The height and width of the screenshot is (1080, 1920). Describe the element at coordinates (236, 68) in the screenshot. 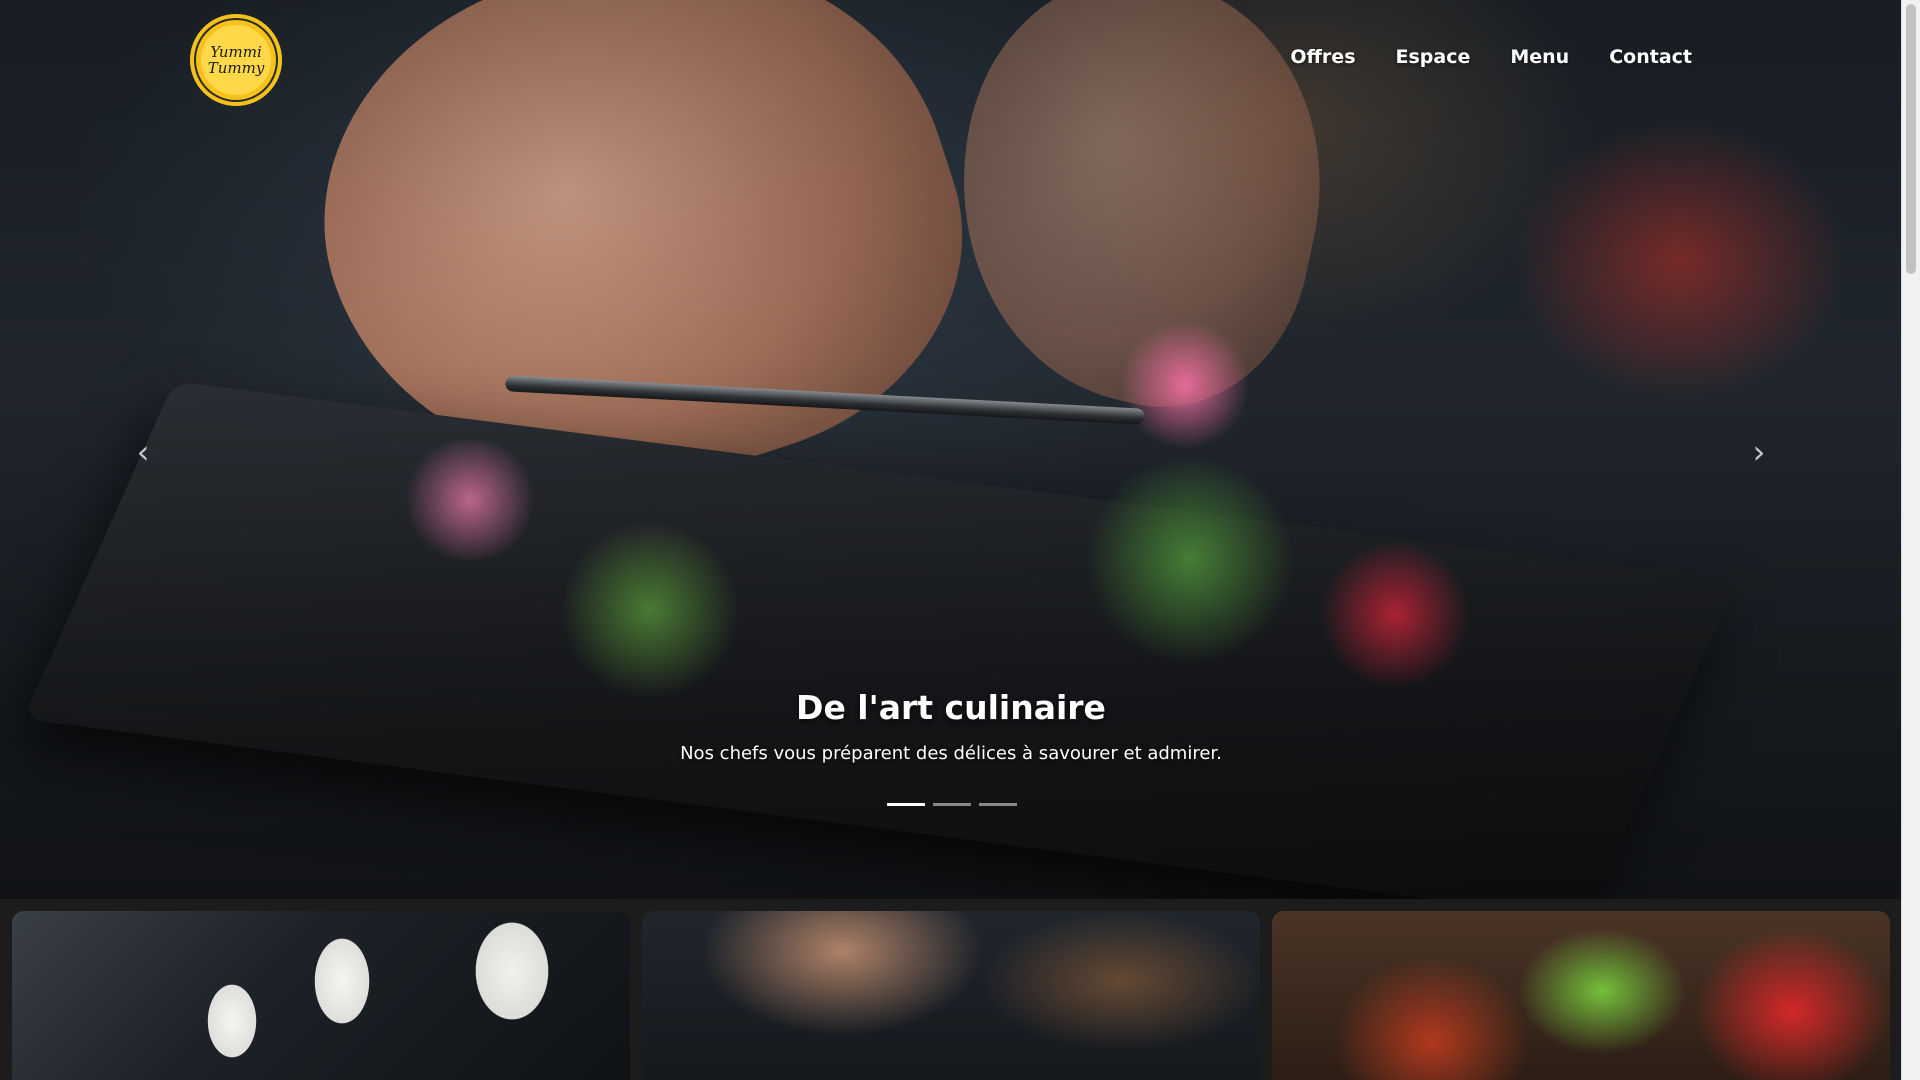

I see `logo-text-line2: Tummy` at that location.